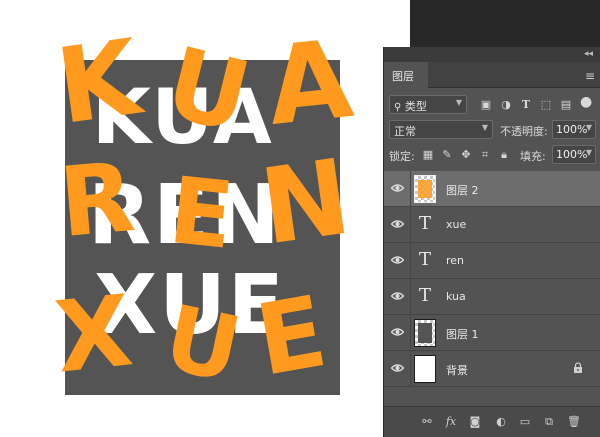 The width and height of the screenshot is (600, 437). I want to click on lock-transparent-pixels-icon: ▦, so click(428, 155).